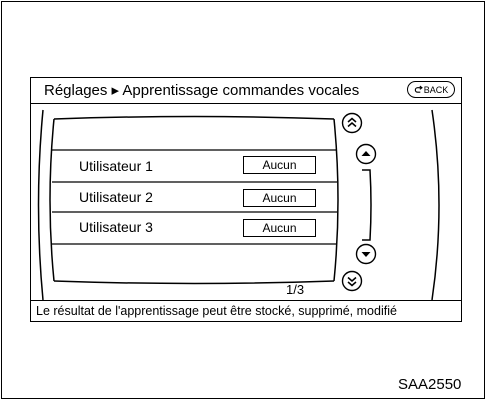  What do you see at coordinates (279, 228) in the screenshot?
I see `user-3-value-button: Aucun` at bounding box center [279, 228].